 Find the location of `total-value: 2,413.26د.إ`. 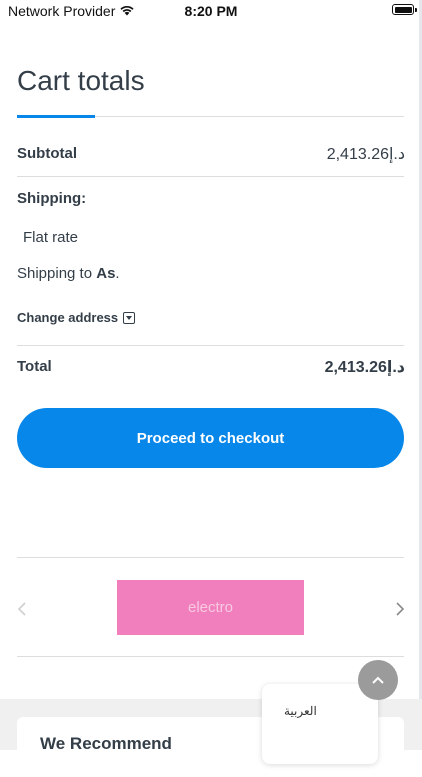

total-value: 2,413.26د.إ is located at coordinates (364, 367).